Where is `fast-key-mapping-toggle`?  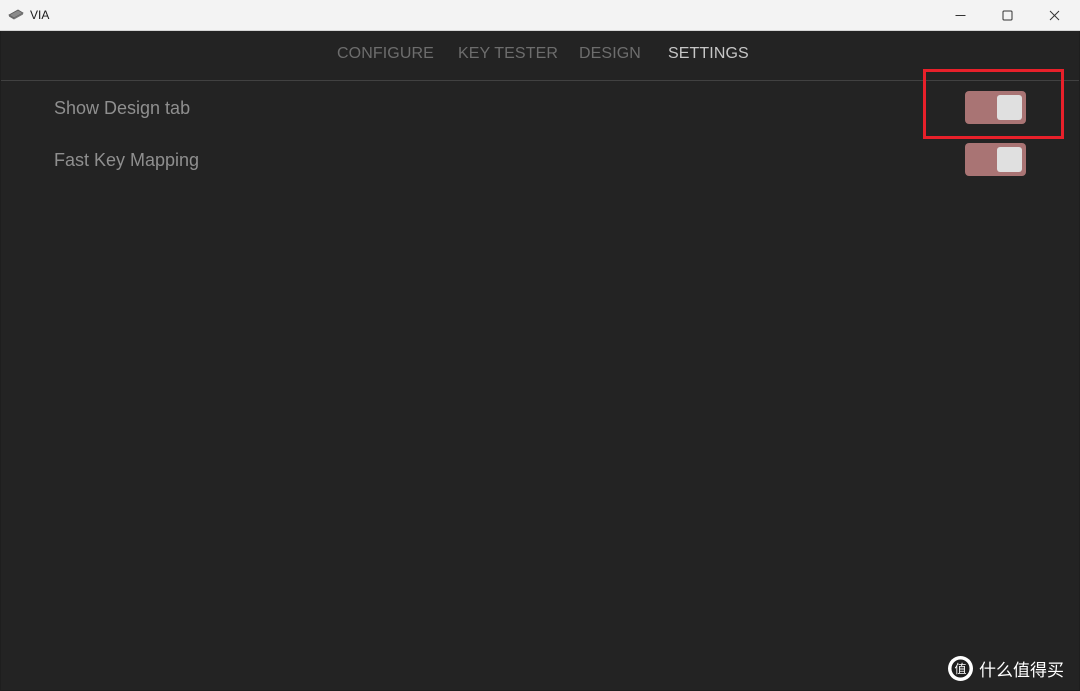 fast-key-mapping-toggle is located at coordinates (995, 159).